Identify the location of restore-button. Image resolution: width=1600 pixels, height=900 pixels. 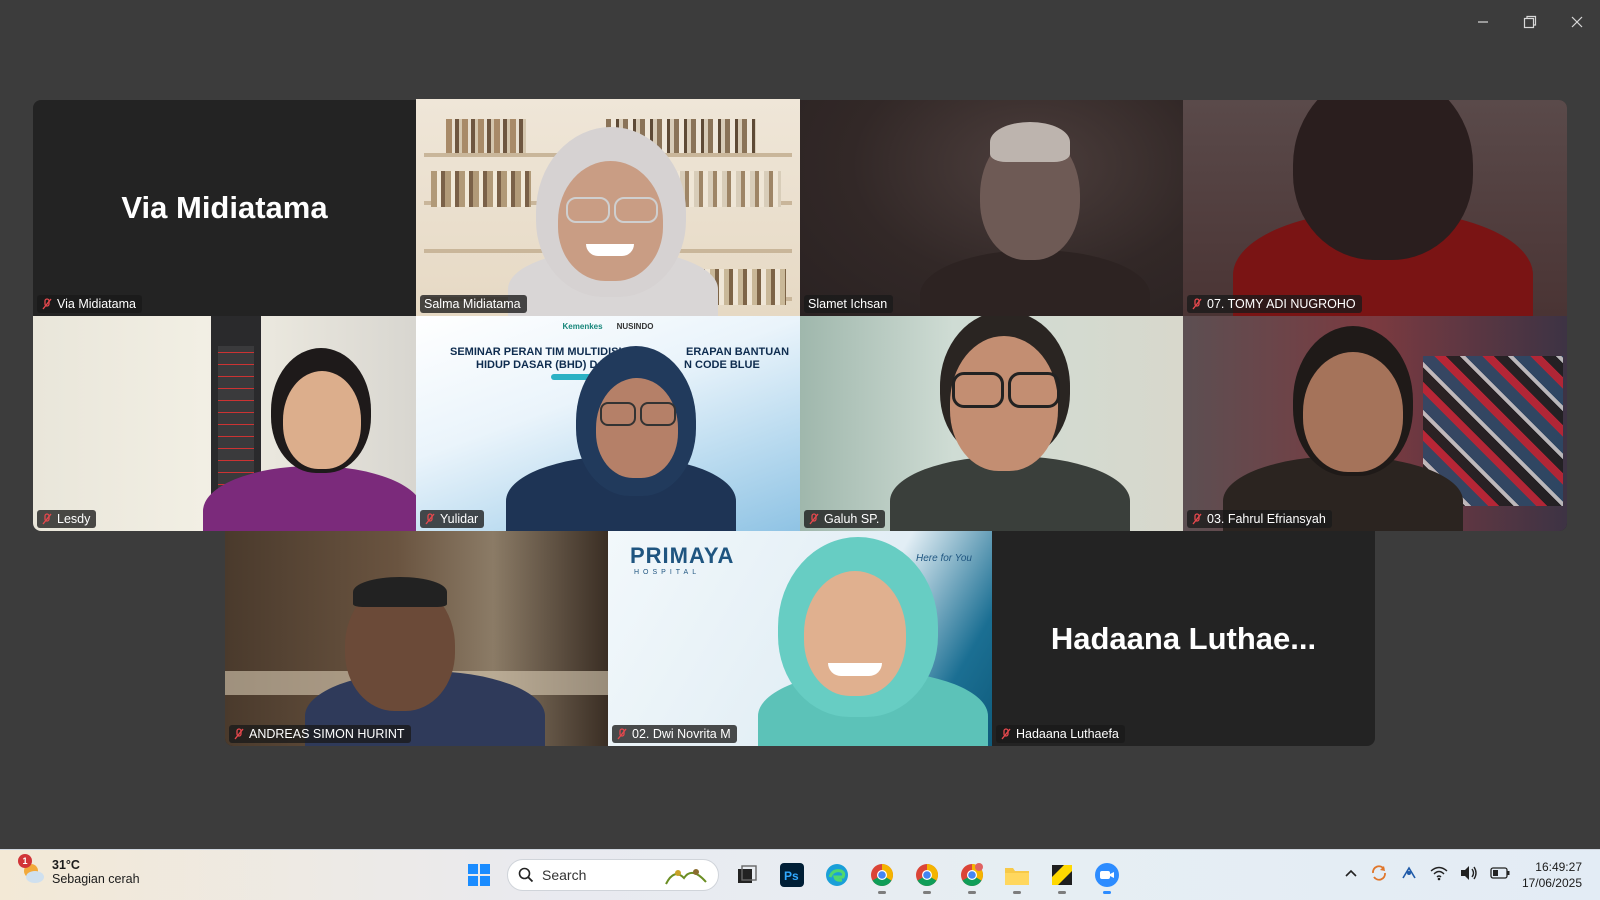
(1529, 22).